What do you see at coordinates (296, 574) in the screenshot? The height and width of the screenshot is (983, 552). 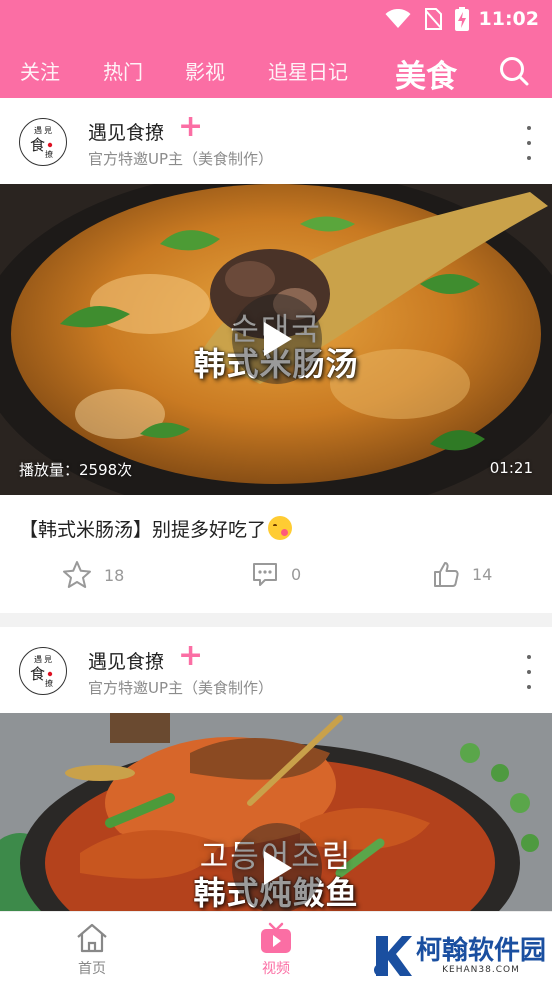 I see `comment-count: 0` at bounding box center [296, 574].